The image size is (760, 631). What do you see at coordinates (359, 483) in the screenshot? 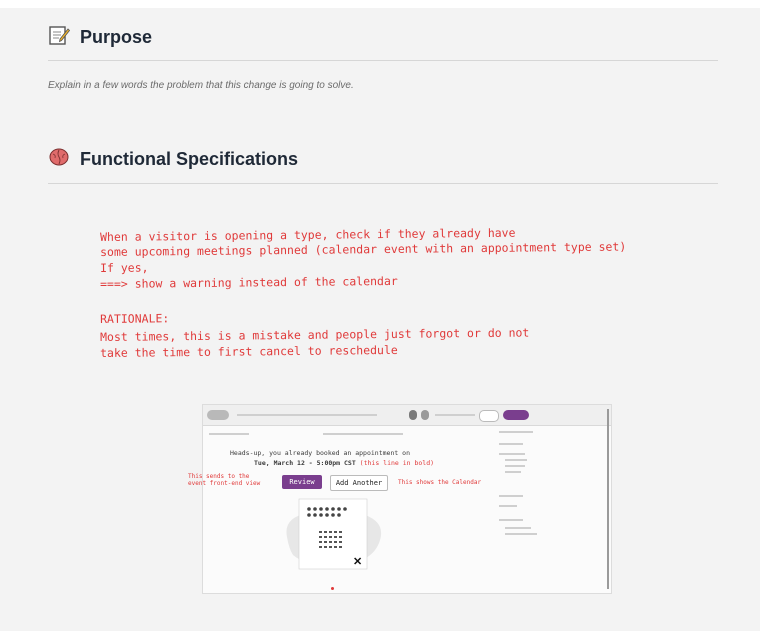
I see `add-another-button: Add Another` at bounding box center [359, 483].